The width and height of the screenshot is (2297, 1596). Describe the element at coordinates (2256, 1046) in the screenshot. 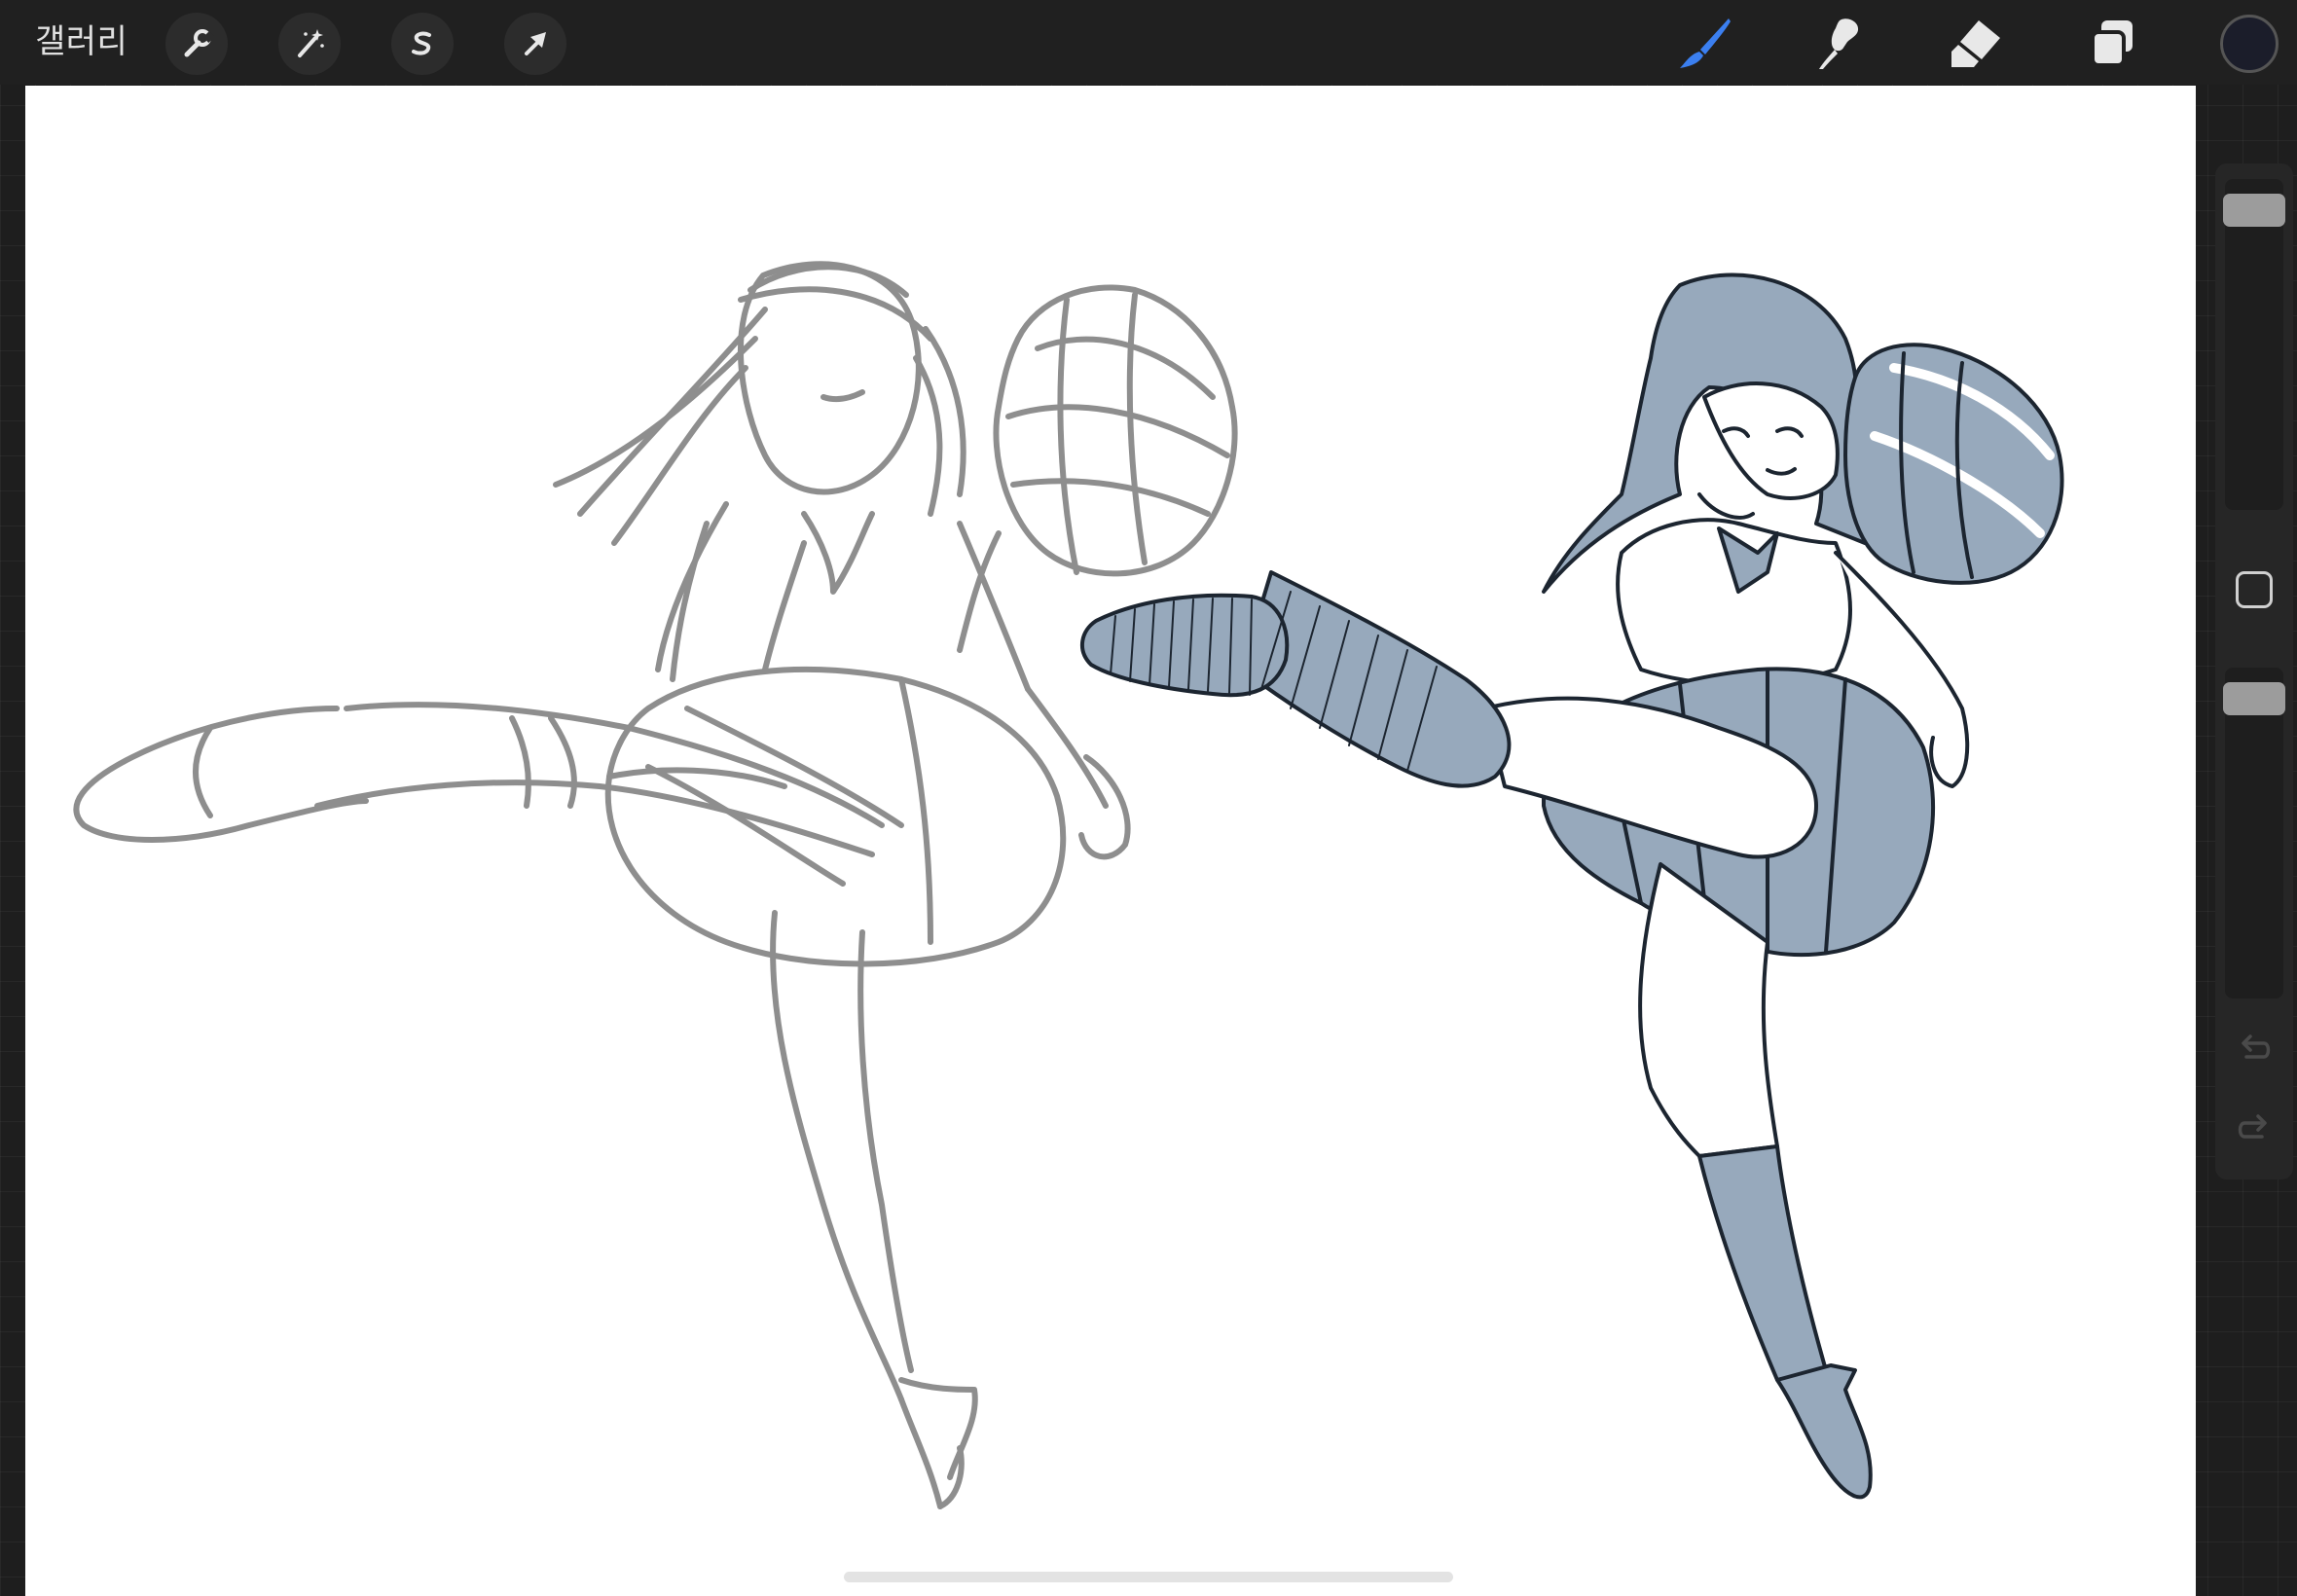

I see `undo-icon` at that location.